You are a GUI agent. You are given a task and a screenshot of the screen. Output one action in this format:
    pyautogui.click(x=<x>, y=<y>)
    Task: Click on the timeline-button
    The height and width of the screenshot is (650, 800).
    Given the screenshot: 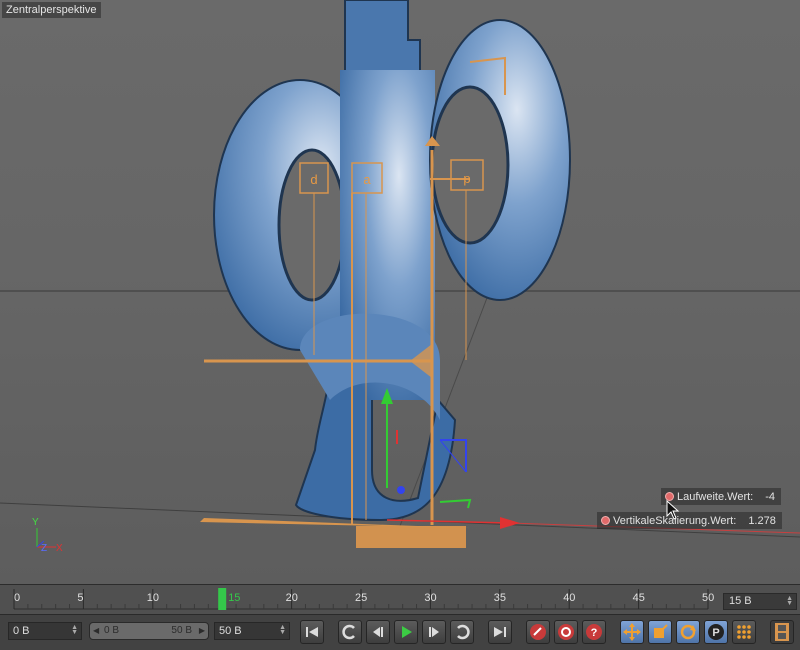 What is the action you would take?
    pyautogui.click(x=782, y=632)
    